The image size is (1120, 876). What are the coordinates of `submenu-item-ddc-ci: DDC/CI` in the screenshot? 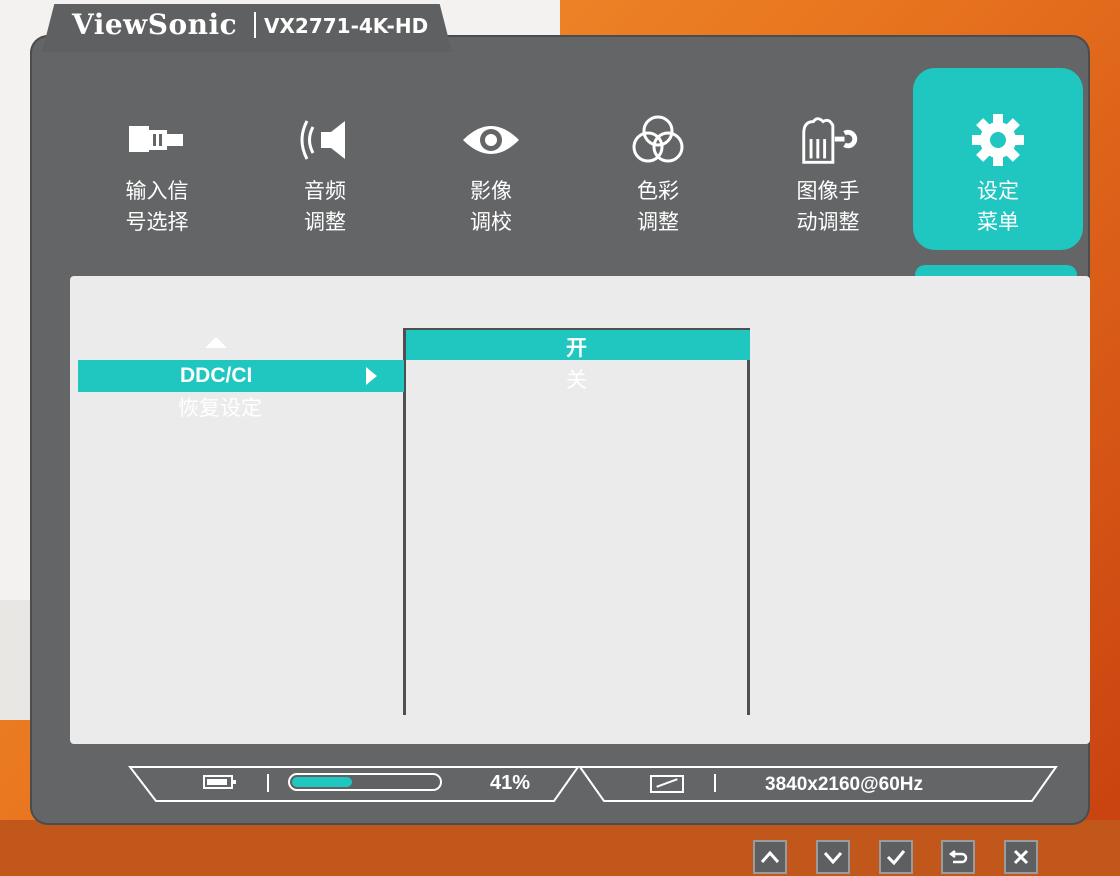 It's located at (241, 376).